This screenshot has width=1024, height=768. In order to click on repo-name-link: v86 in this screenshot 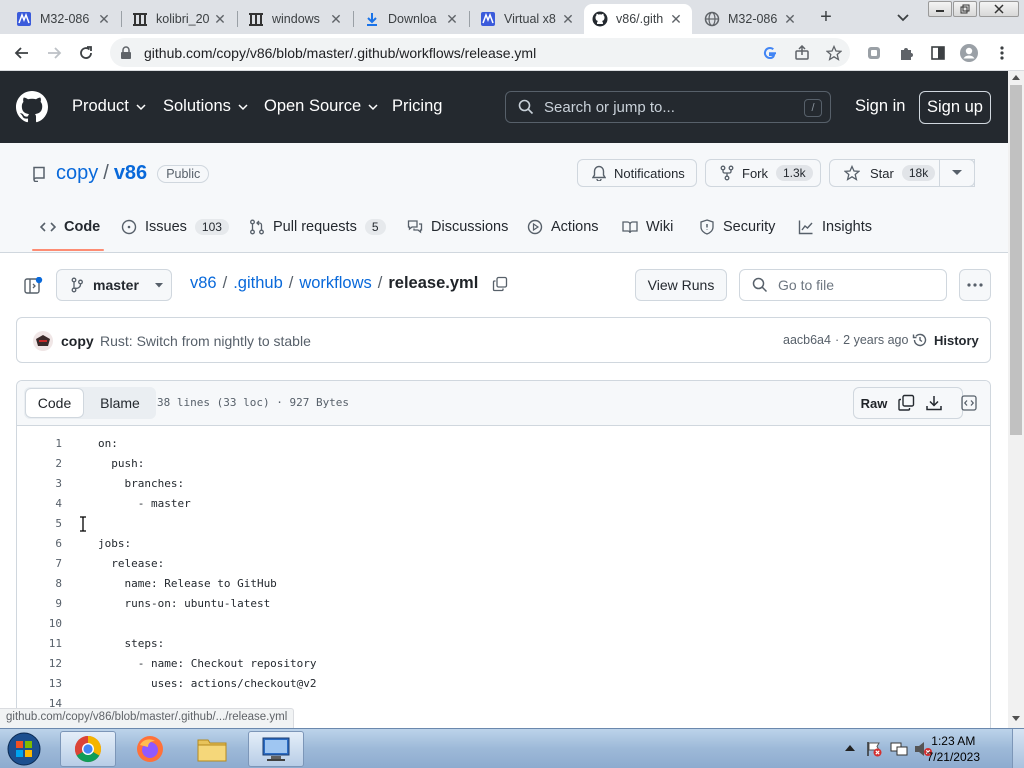, I will do `click(130, 173)`.